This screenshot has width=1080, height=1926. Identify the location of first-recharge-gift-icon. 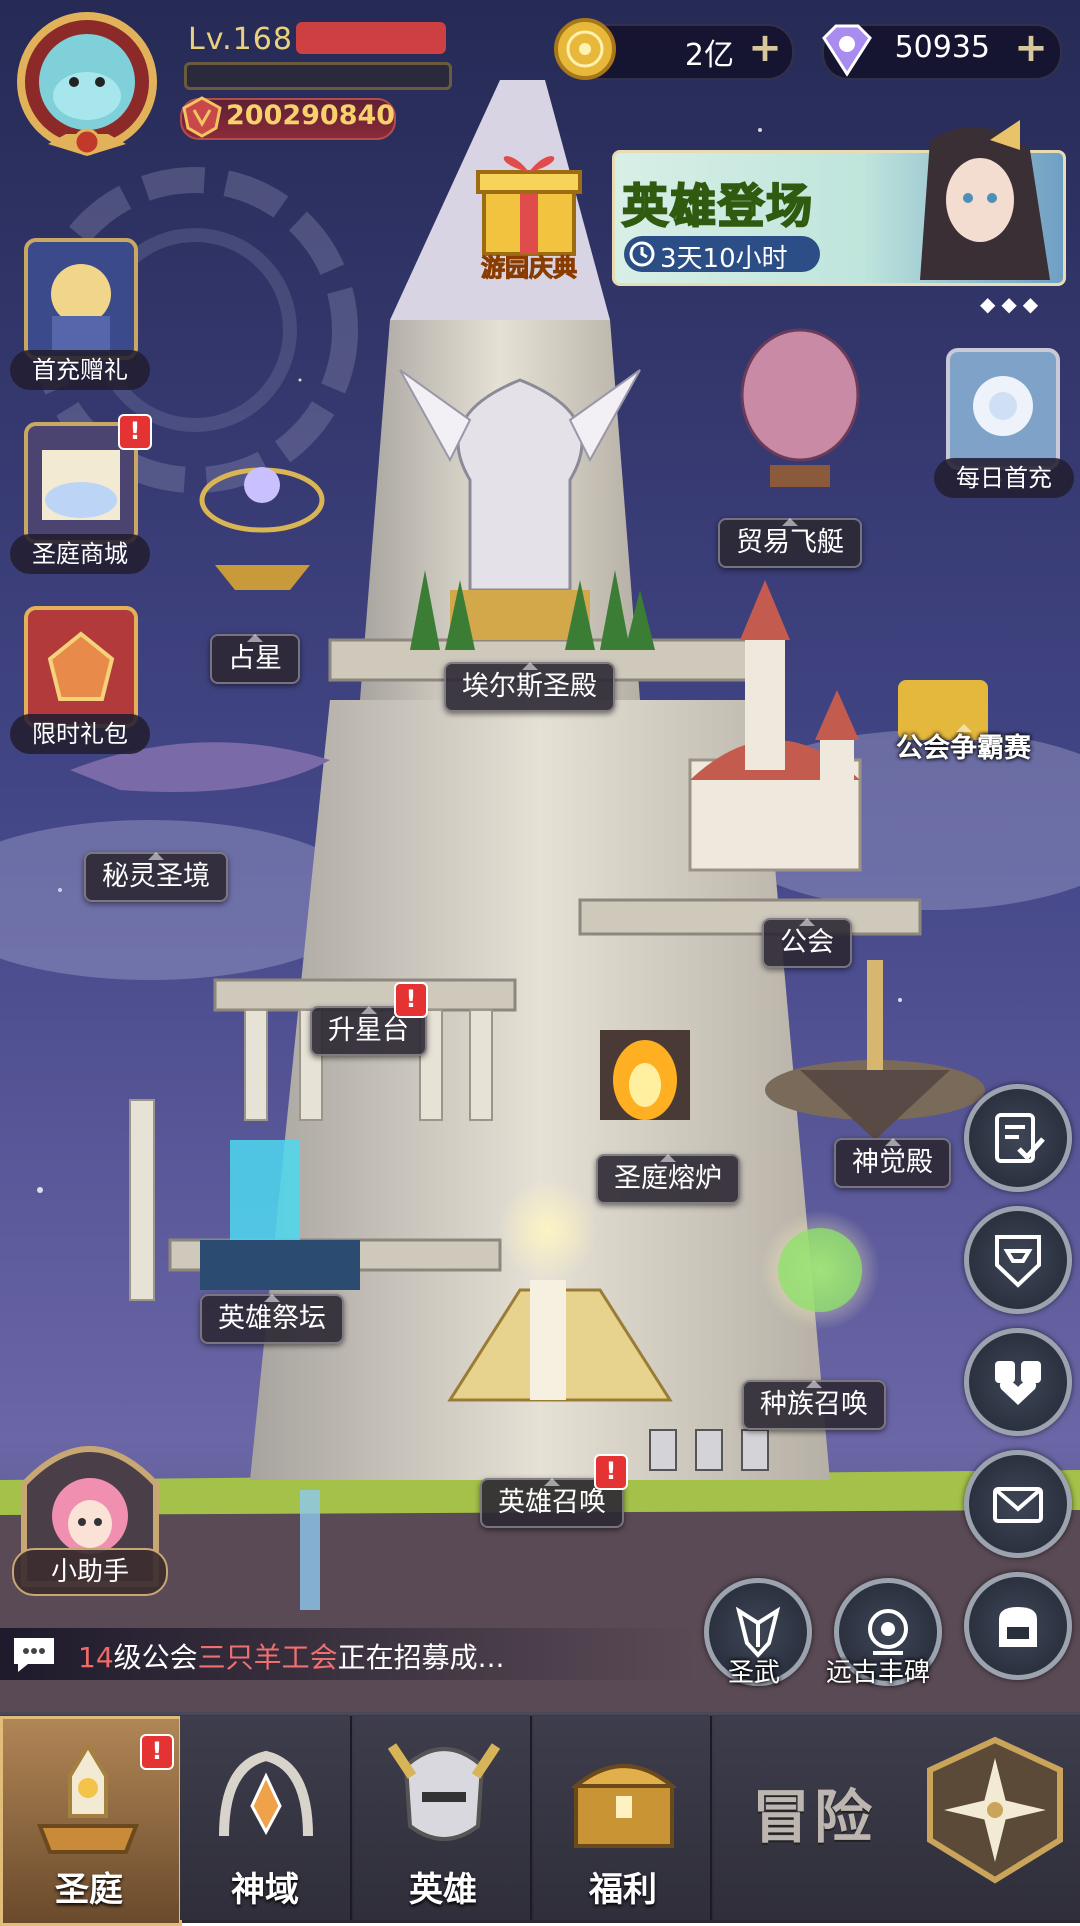
(81, 299).